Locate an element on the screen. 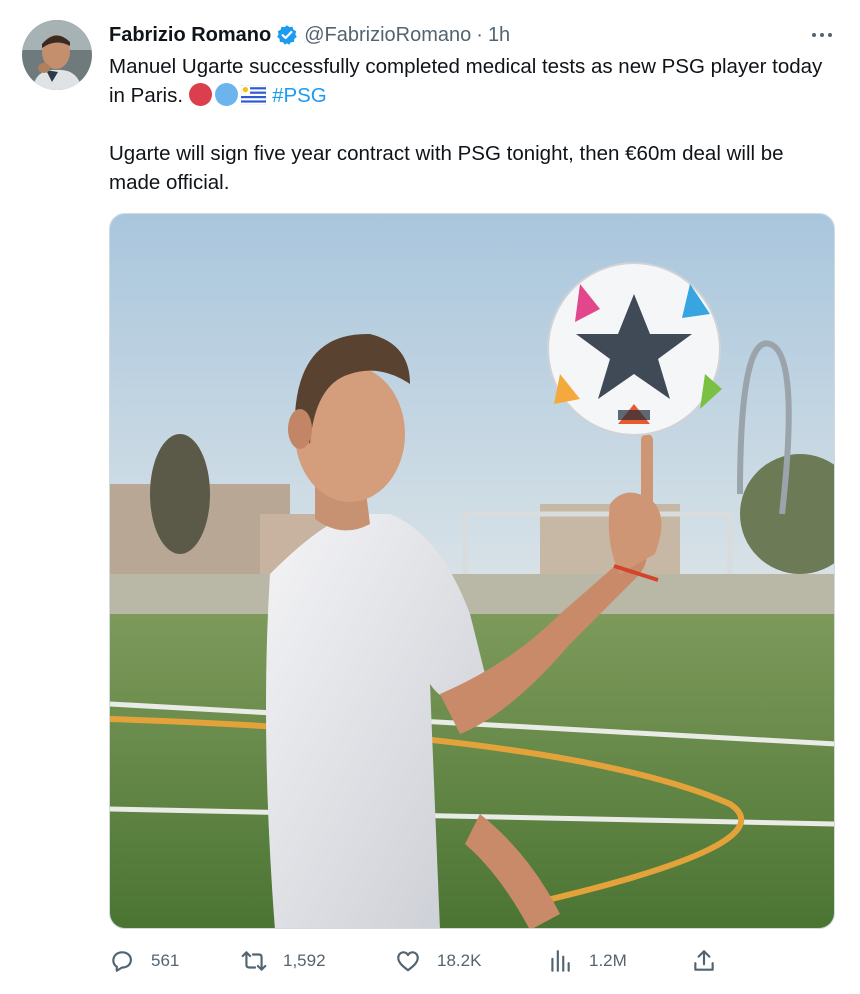  tweet-action-bar: 561 1,592 18.2K 1.2M is located at coordinates (419, 961).